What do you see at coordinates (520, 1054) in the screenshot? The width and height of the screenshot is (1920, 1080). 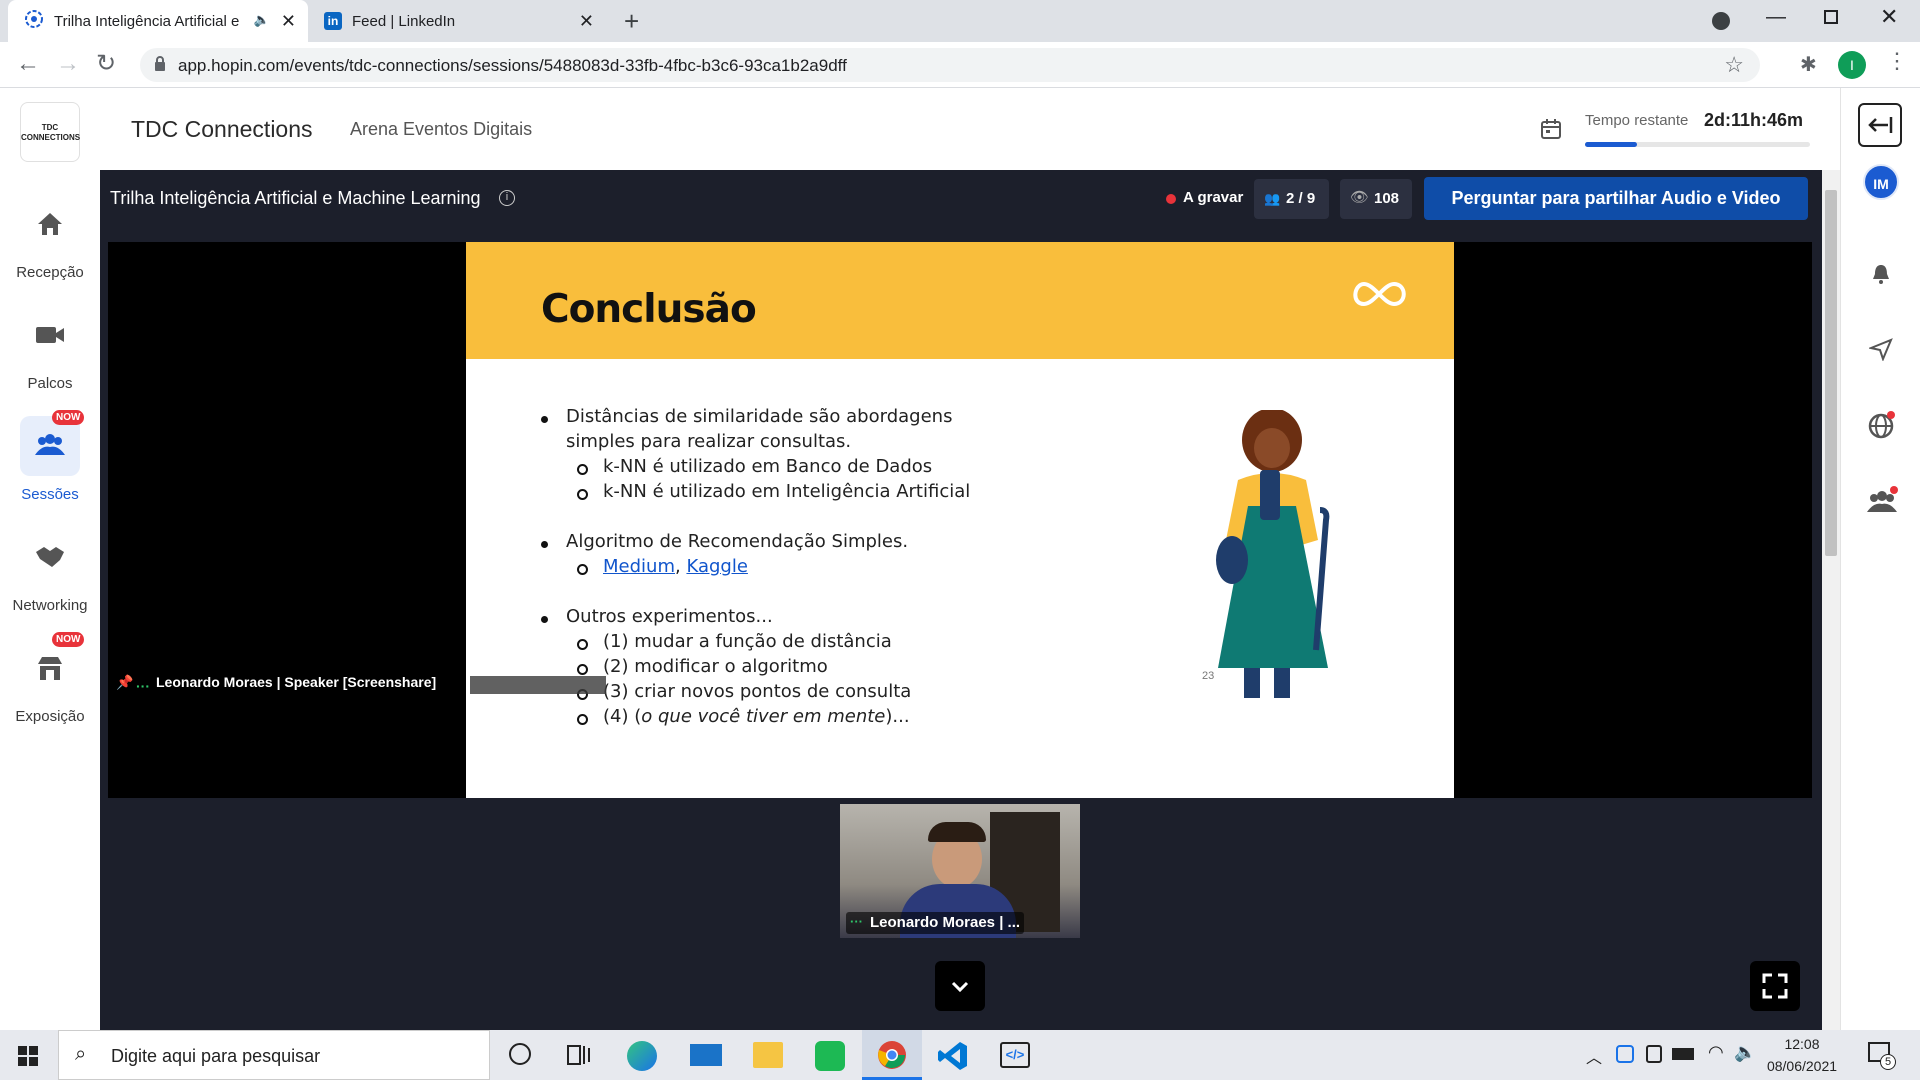 I see `cortana-icon` at bounding box center [520, 1054].